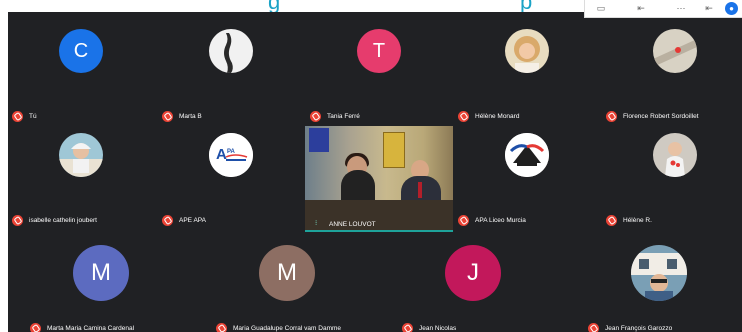 Image resolution: width=742 pixels, height=332 pixels. I want to click on participant-name-tag: Maria Guadalupe Corral vam Damme, so click(278, 327).